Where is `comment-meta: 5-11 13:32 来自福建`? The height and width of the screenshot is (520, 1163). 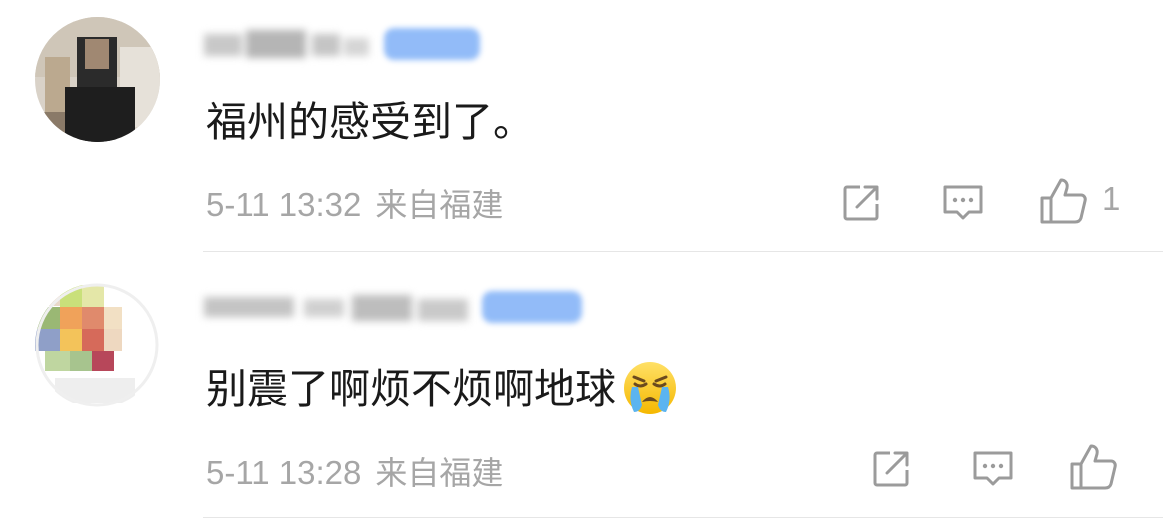
comment-meta: 5-11 13:32 来自福建 is located at coordinates (354, 203).